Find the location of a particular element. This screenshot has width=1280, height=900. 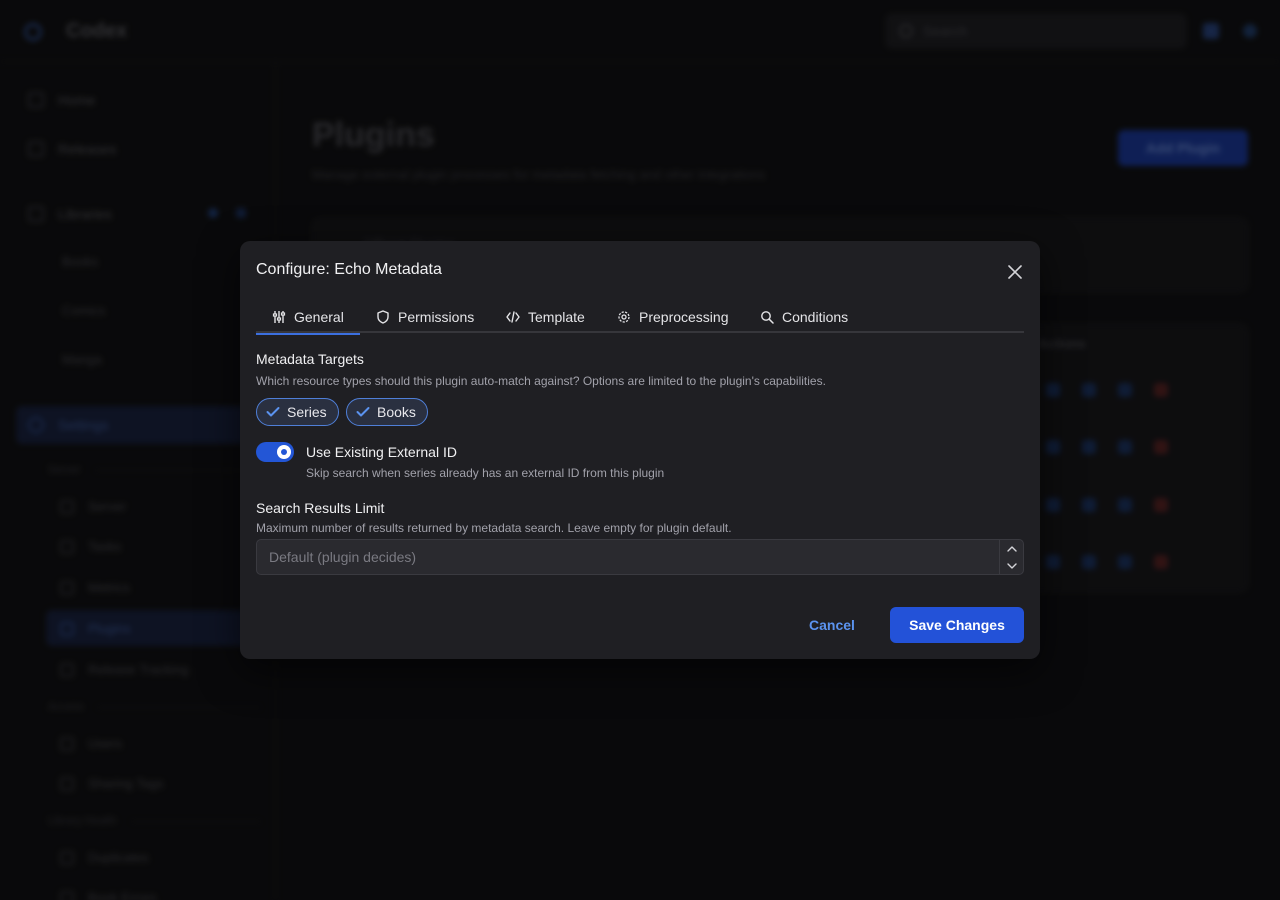

save-changes-button: Save Changes is located at coordinates (957, 625).